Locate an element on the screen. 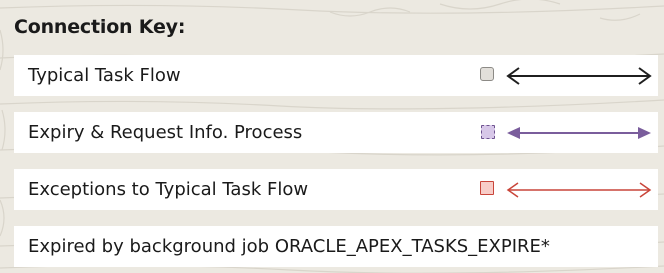  legend-row-expiry-request-info: Expiry & Request Info. Process is located at coordinates (336, 132).